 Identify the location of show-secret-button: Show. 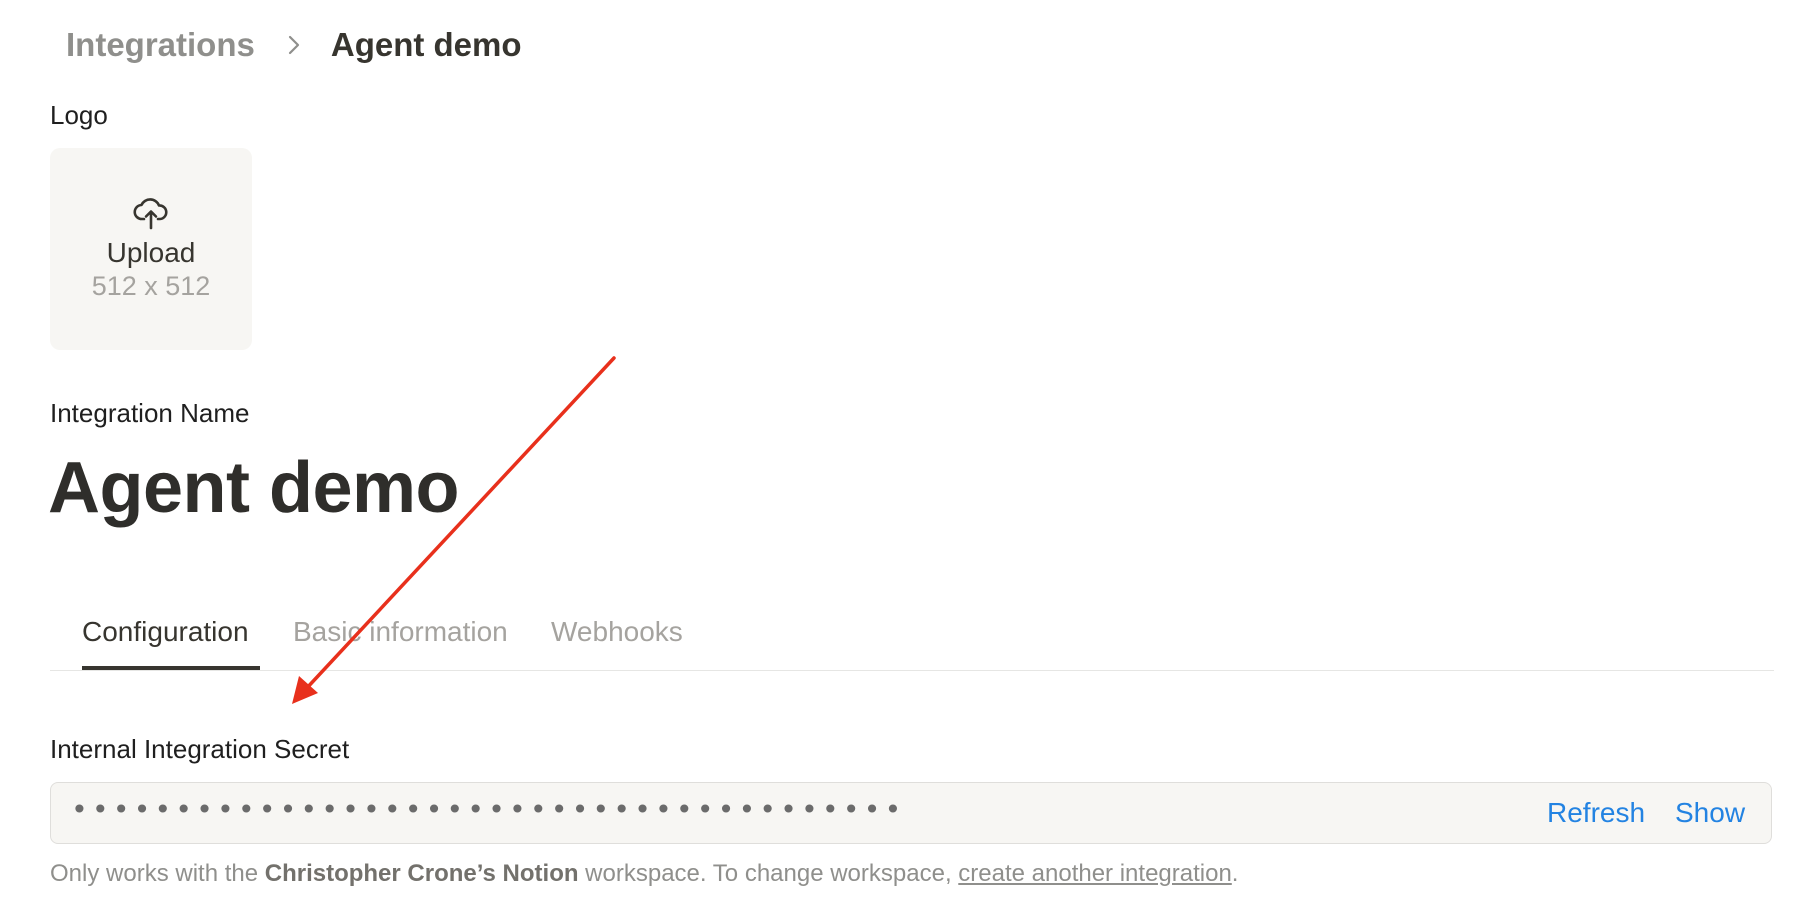
(1710, 813).